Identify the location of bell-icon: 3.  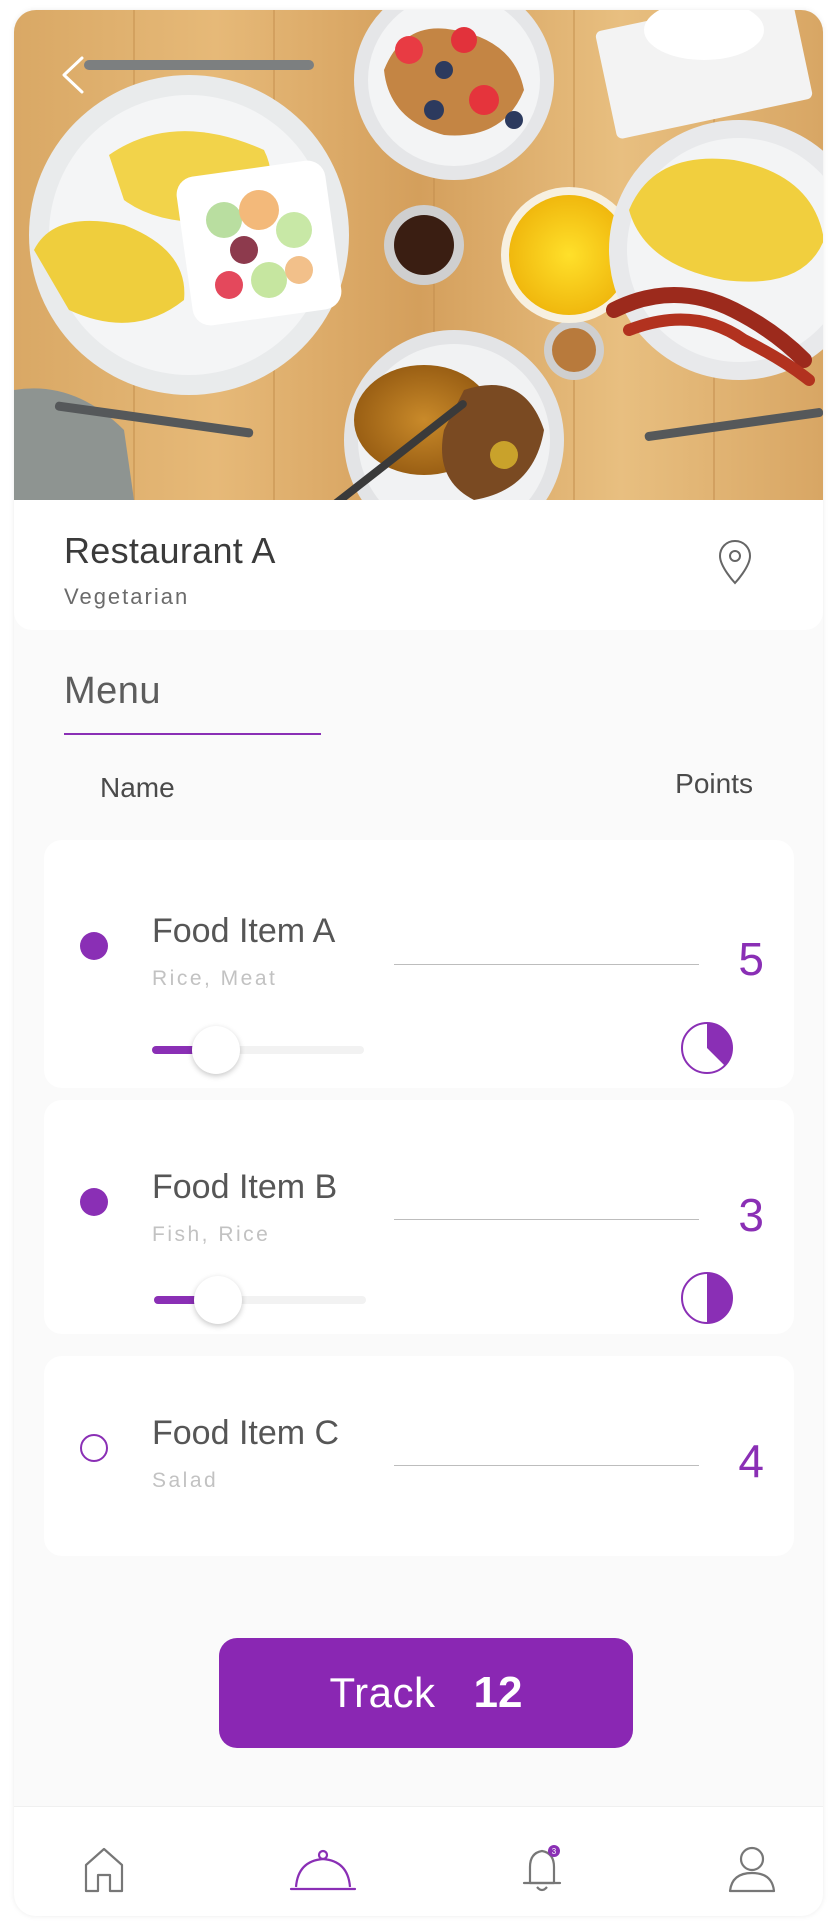
(544, 1869).